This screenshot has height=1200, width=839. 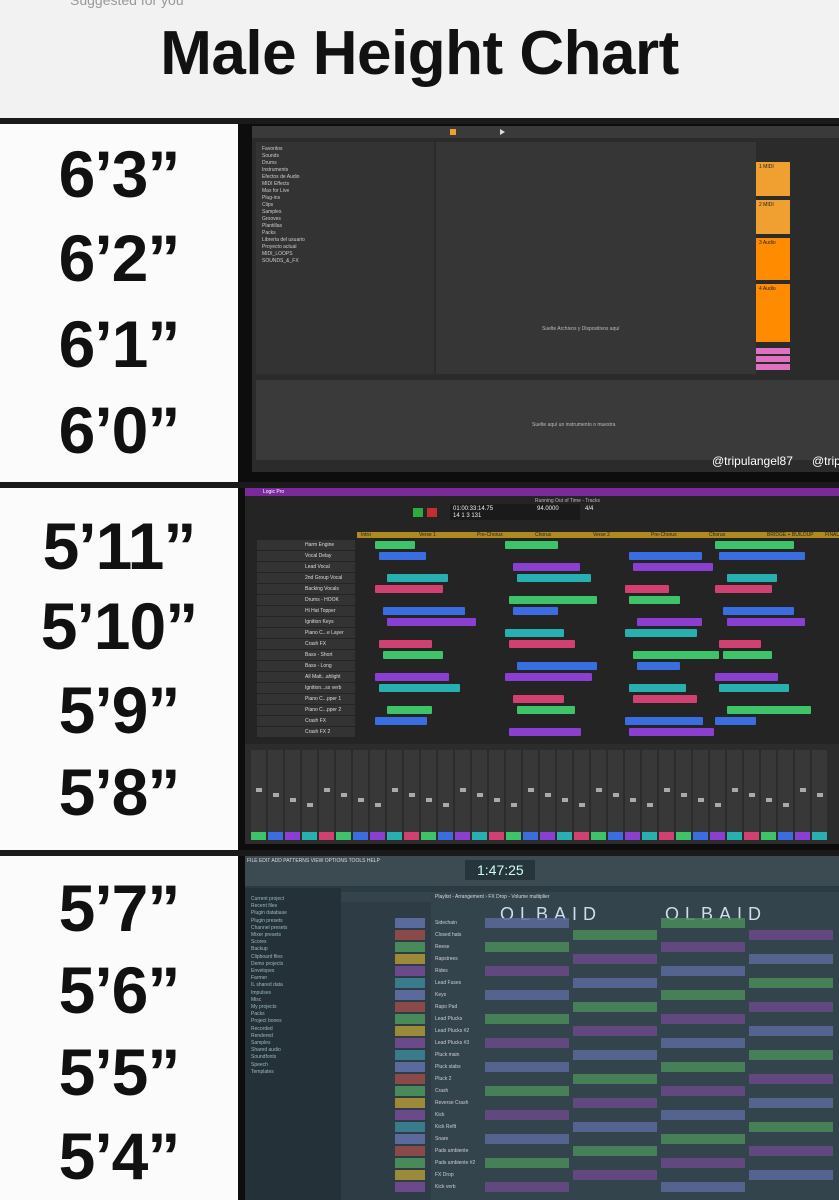 I want to click on browser-item: Plugin database, so click(x=269, y=913).